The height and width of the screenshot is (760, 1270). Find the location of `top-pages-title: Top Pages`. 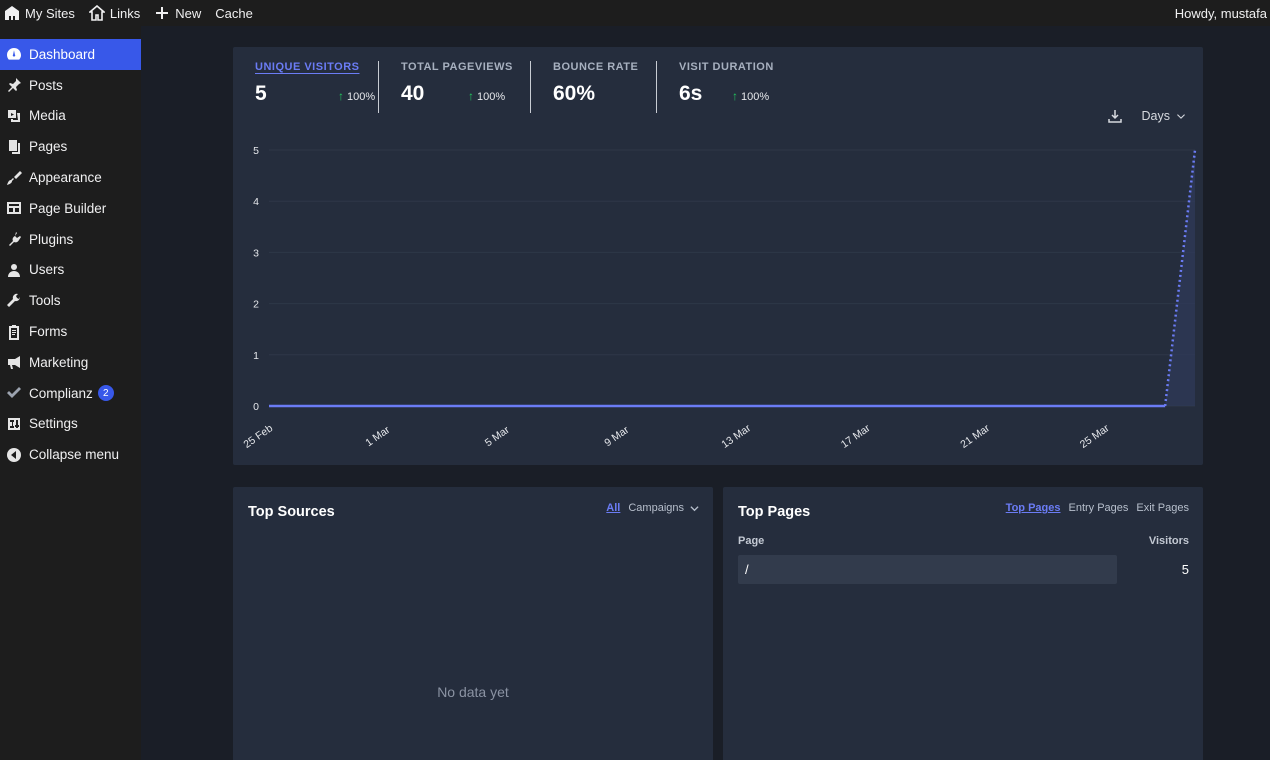

top-pages-title: Top Pages is located at coordinates (774, 512).